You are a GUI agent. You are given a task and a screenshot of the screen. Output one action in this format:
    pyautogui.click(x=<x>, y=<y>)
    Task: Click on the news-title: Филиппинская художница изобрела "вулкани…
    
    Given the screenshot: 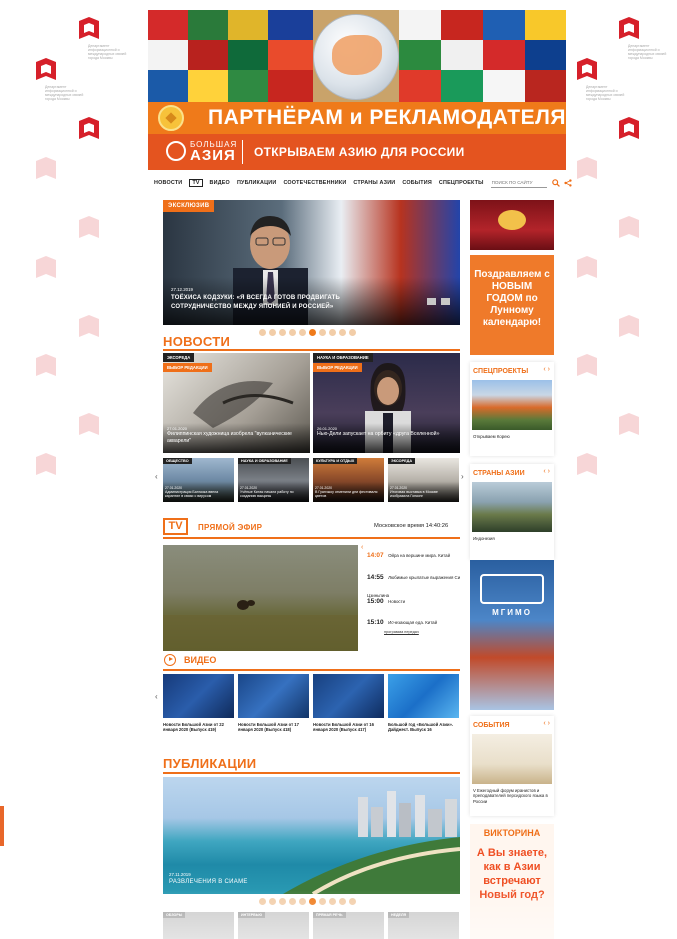 What is the action you would take?
    pyautogui.click(x=236, y=437)
    